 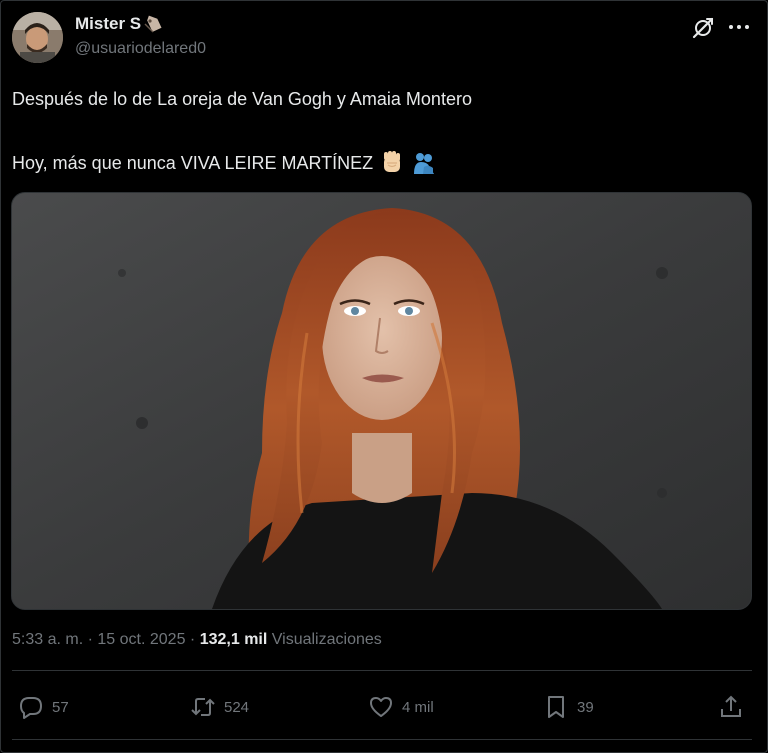 I want to click on bookmark-count: 39, so click(x=585, y=707).